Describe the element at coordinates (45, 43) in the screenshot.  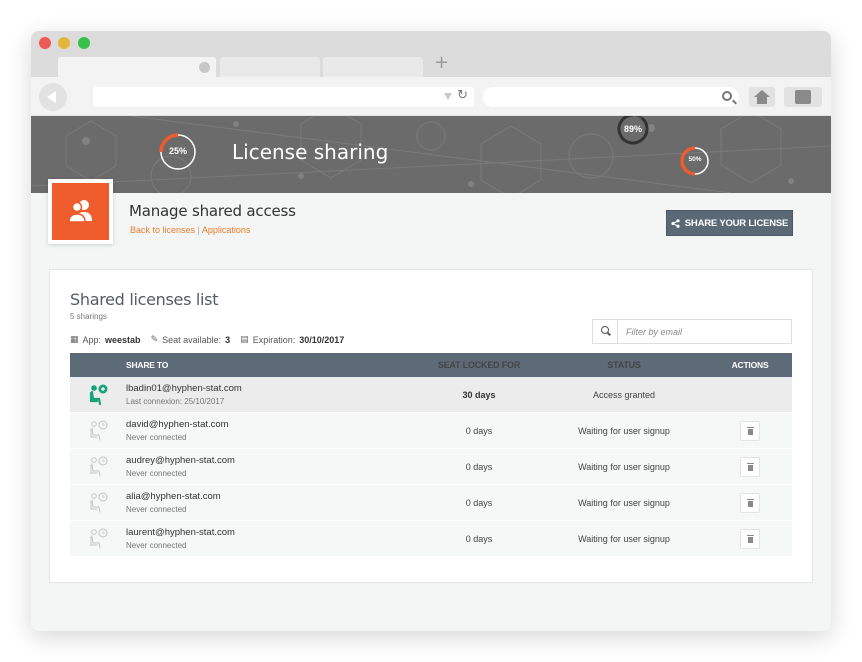
I see `close-window-button` at that location.